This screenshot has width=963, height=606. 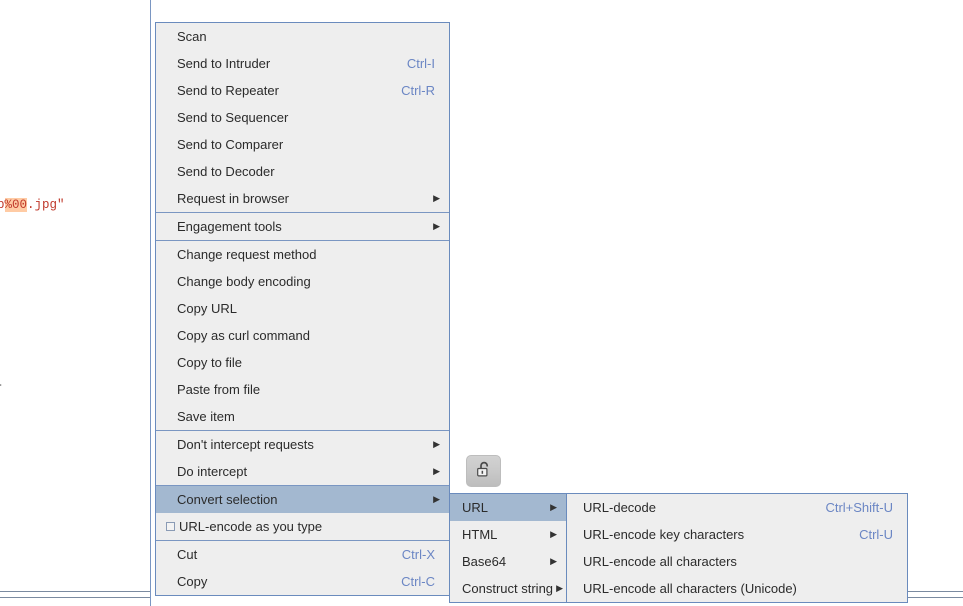 What do you see at coordinates (660, 561) in the screenshot?
I see `menu-item-label: URL-encode all characters` at bounding box center [660, 561].